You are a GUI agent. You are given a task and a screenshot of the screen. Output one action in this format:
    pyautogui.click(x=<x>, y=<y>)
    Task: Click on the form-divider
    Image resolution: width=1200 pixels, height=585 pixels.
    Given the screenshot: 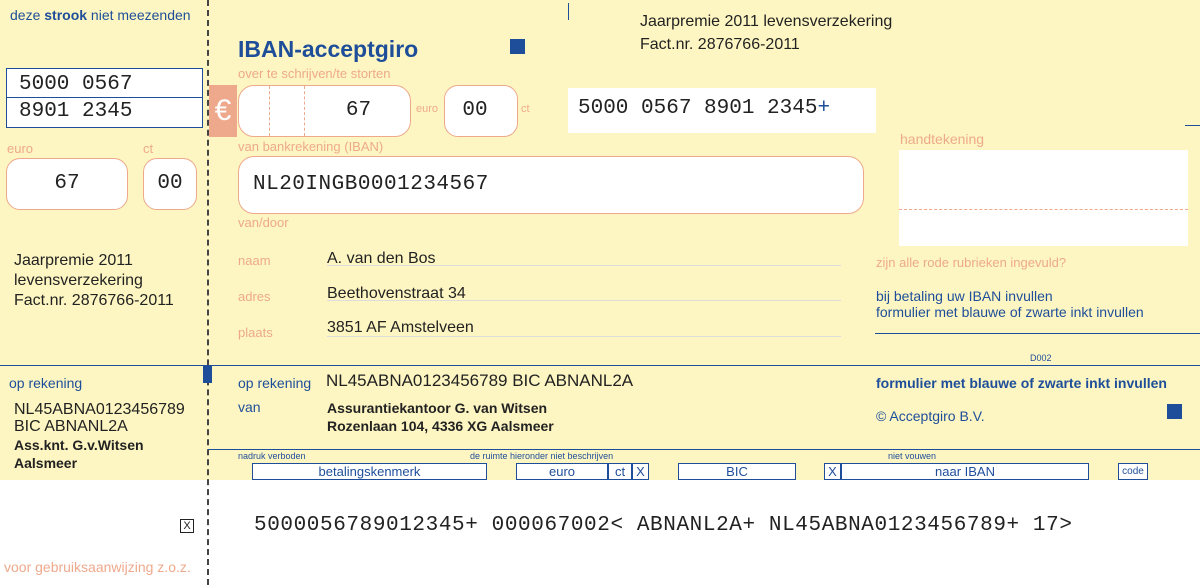 What is the action you would take?
    pyautogui.click(x=704, y=365)
    